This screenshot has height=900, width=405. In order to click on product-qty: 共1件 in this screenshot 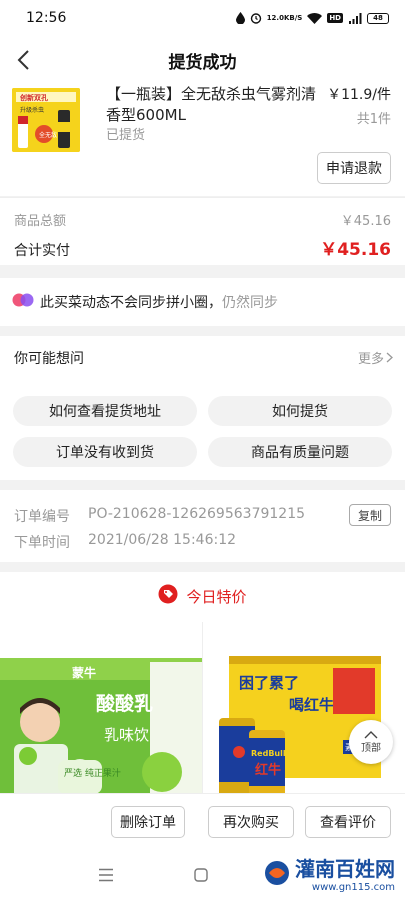, I will do `click(373, 119)`.